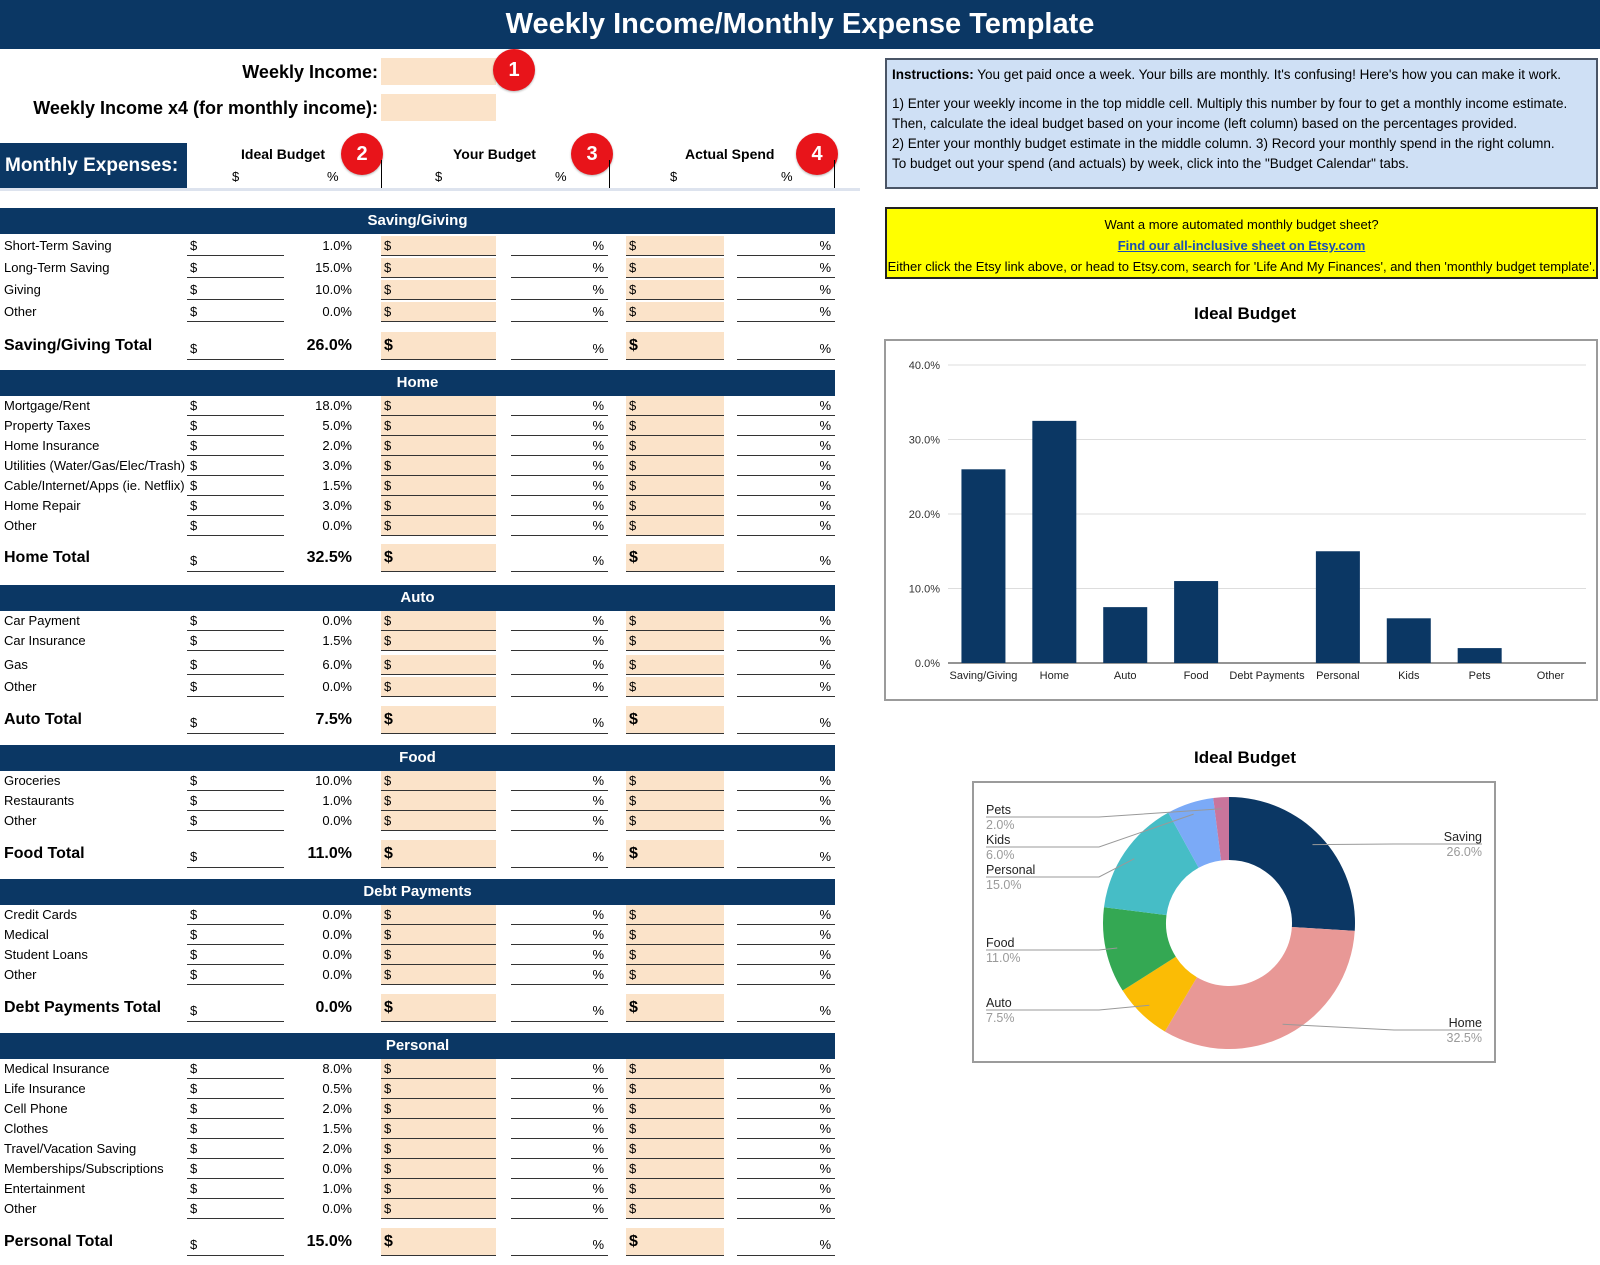 This screenshot has width=1600, height=1265. I want to click on weekly-income-input, so click(438, 71).